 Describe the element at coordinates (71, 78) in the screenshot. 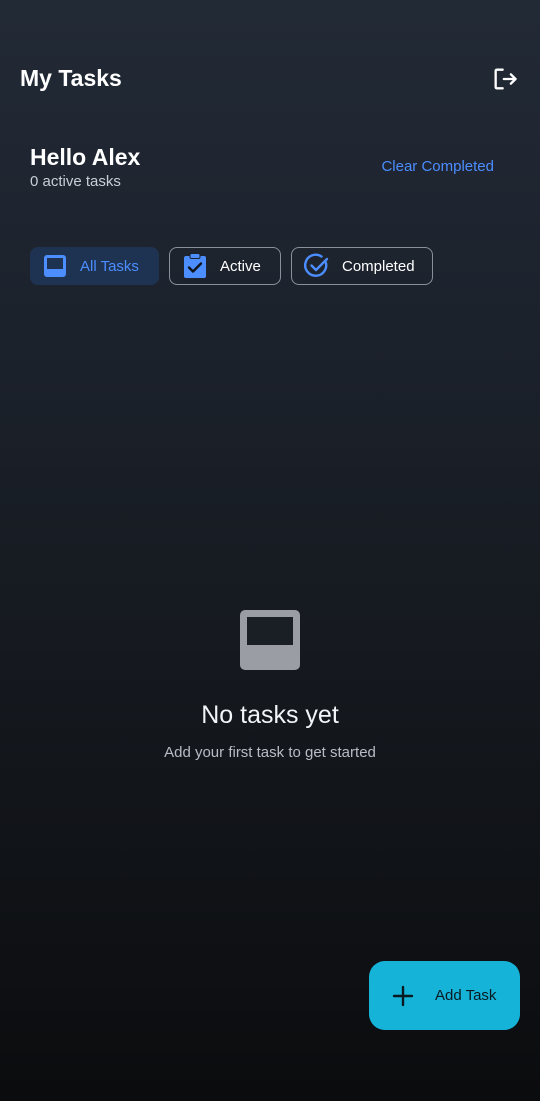

I see `page-title: My Tasks` at that location.